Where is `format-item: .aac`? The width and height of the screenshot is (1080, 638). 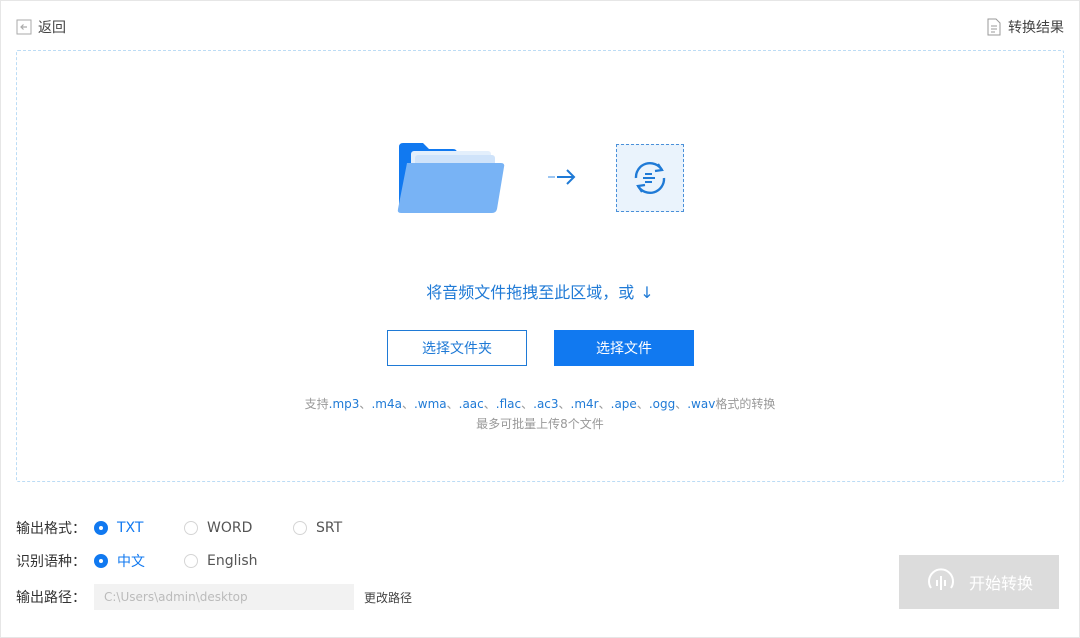 format-item: .aac is located at coordinates (471, 404).